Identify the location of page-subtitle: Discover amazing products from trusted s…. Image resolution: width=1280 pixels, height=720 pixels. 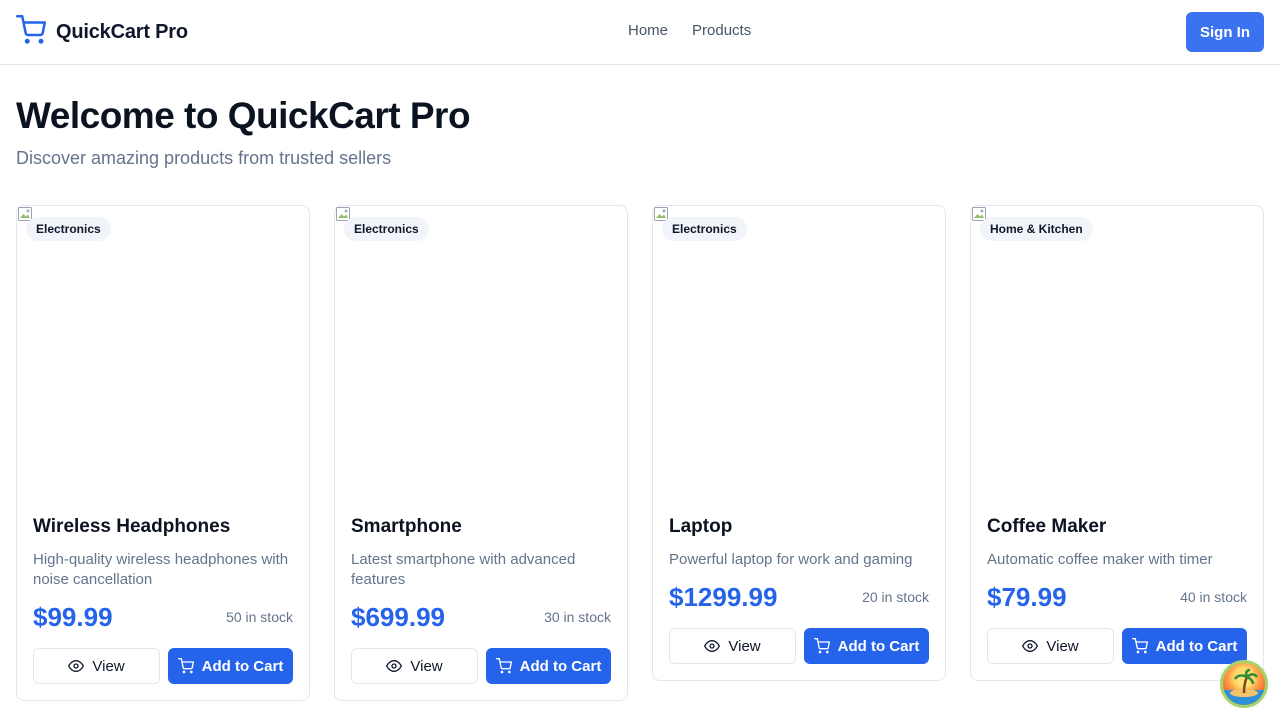
(204, 158).